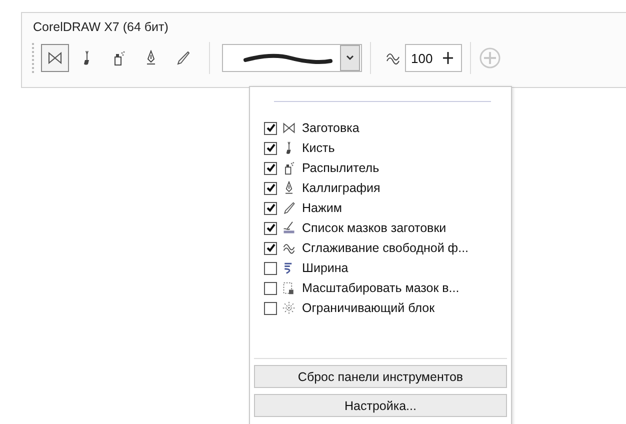  What do you see at coordinates (380, 148) in the screenshot?
I see `menu-item: Кисть` at bounding box center [380, 148].